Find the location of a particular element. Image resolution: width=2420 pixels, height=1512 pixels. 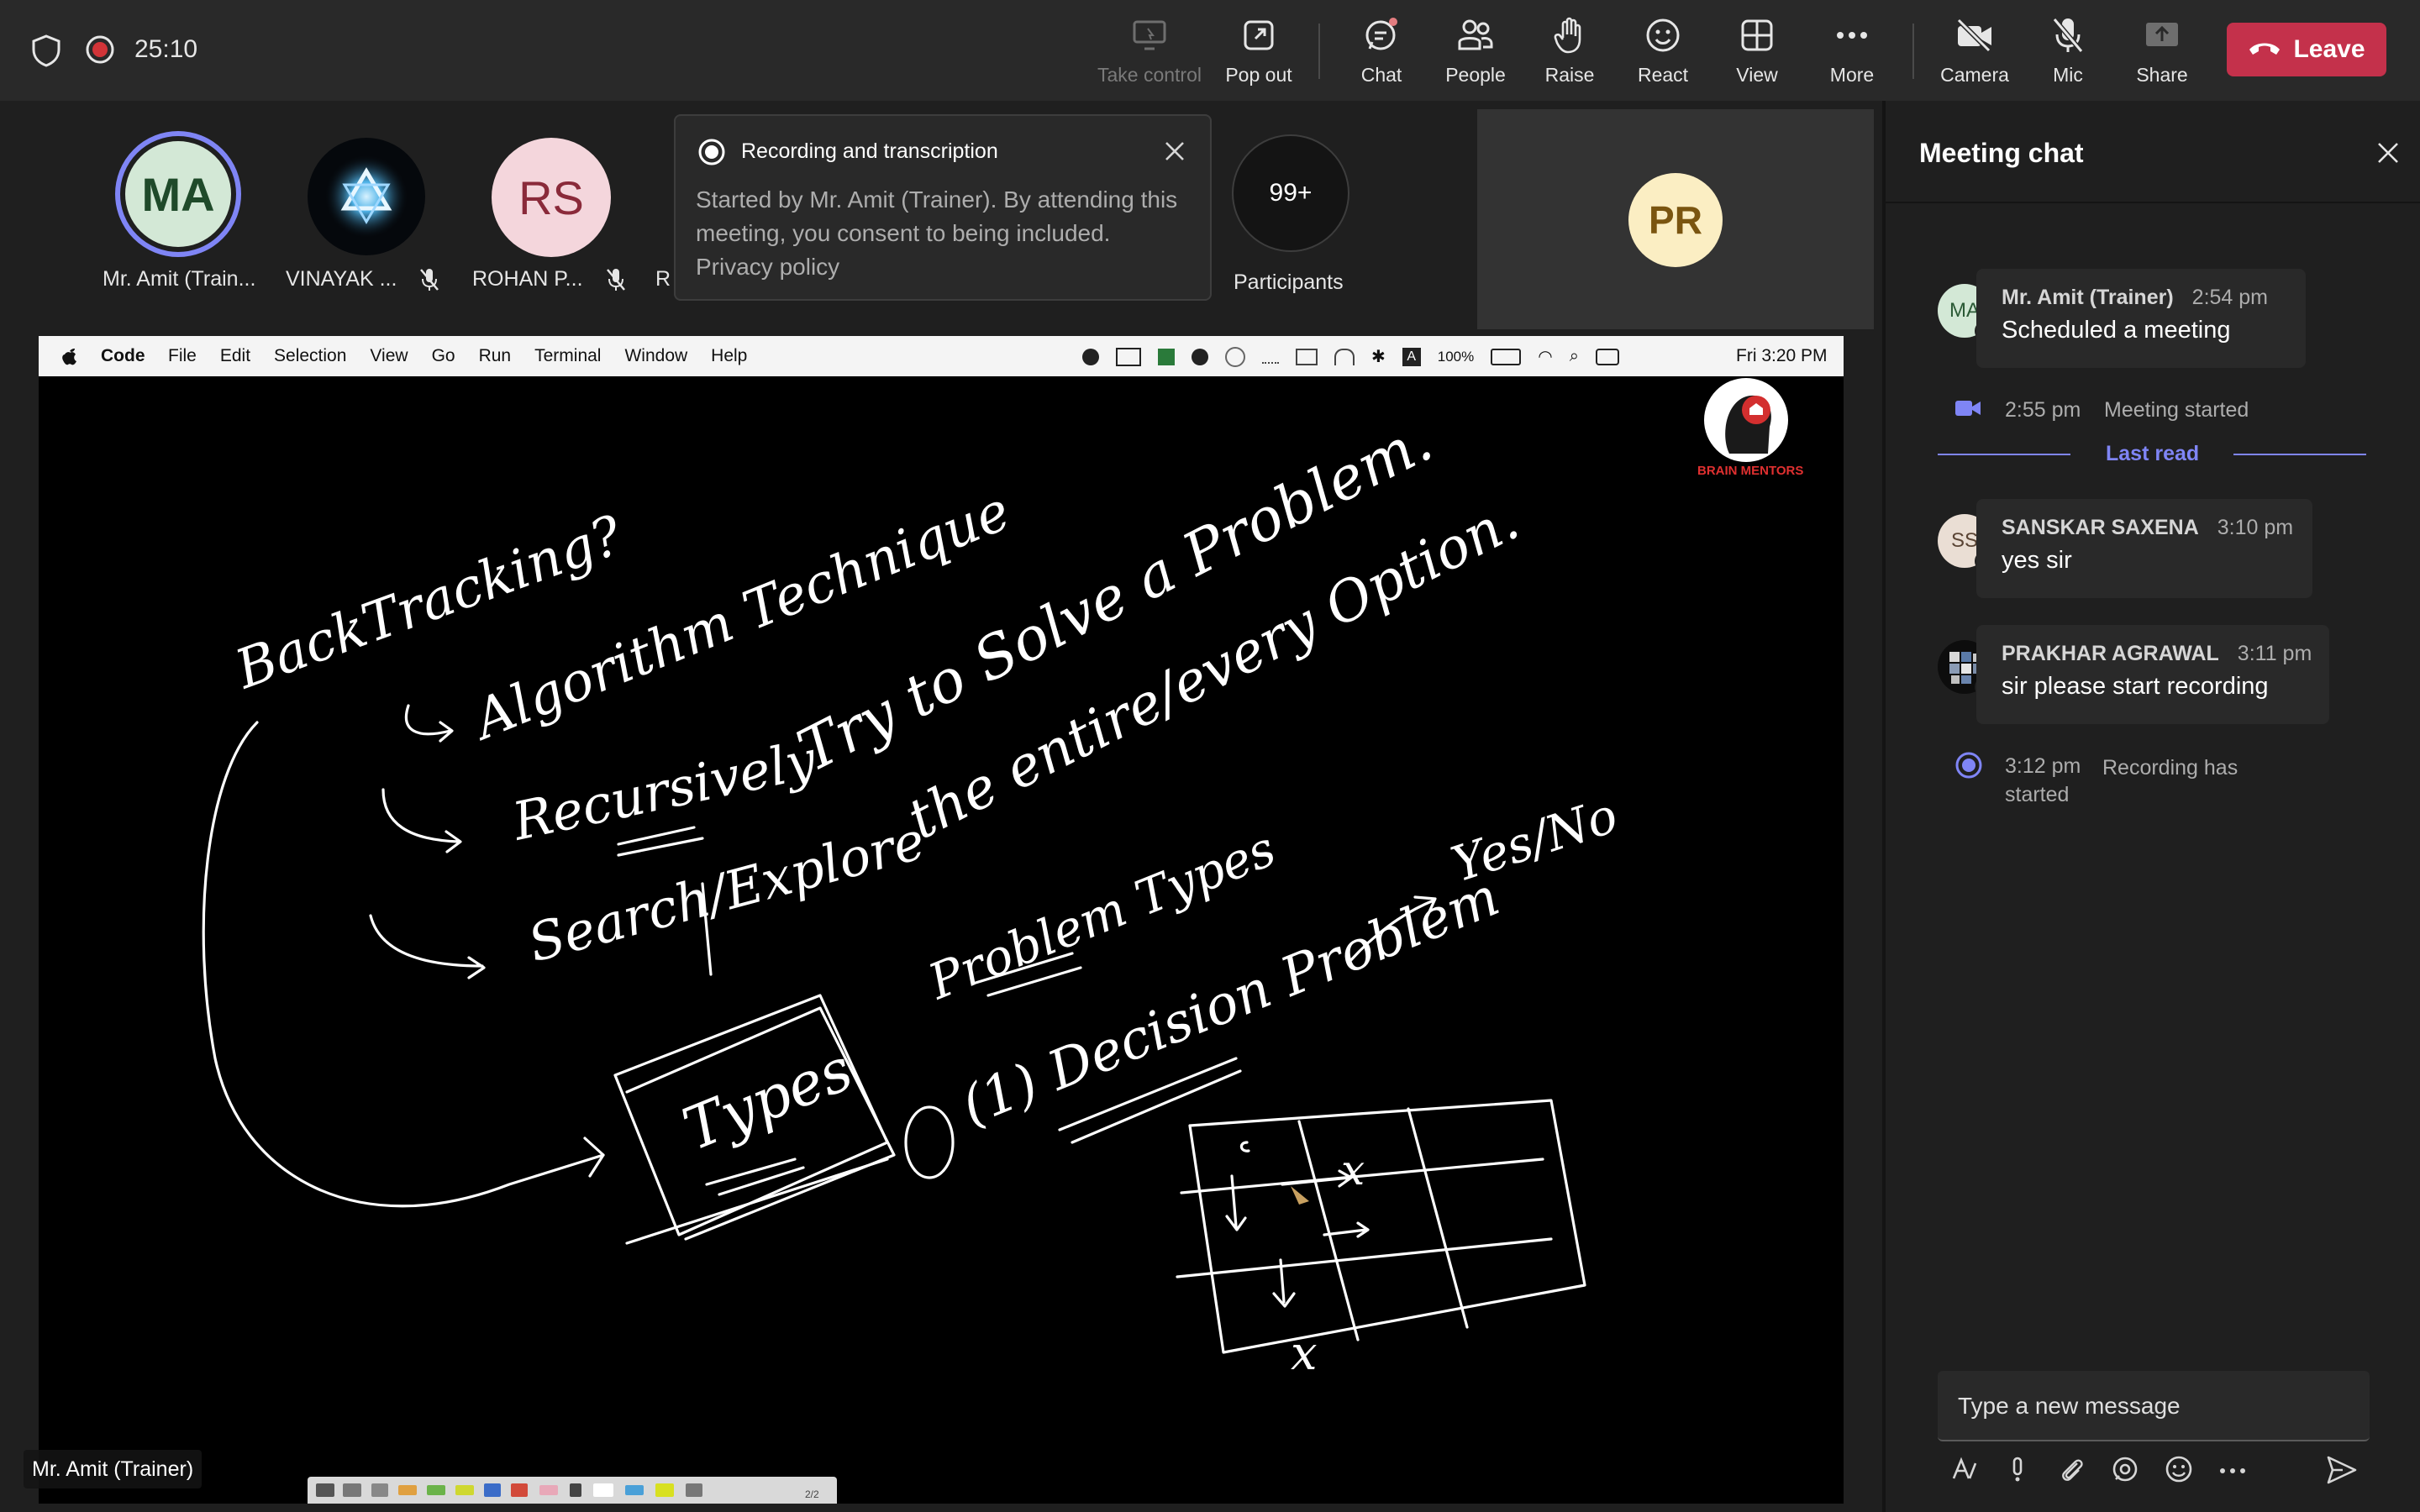

menu-help: Help is located at coordinates (729, 356).